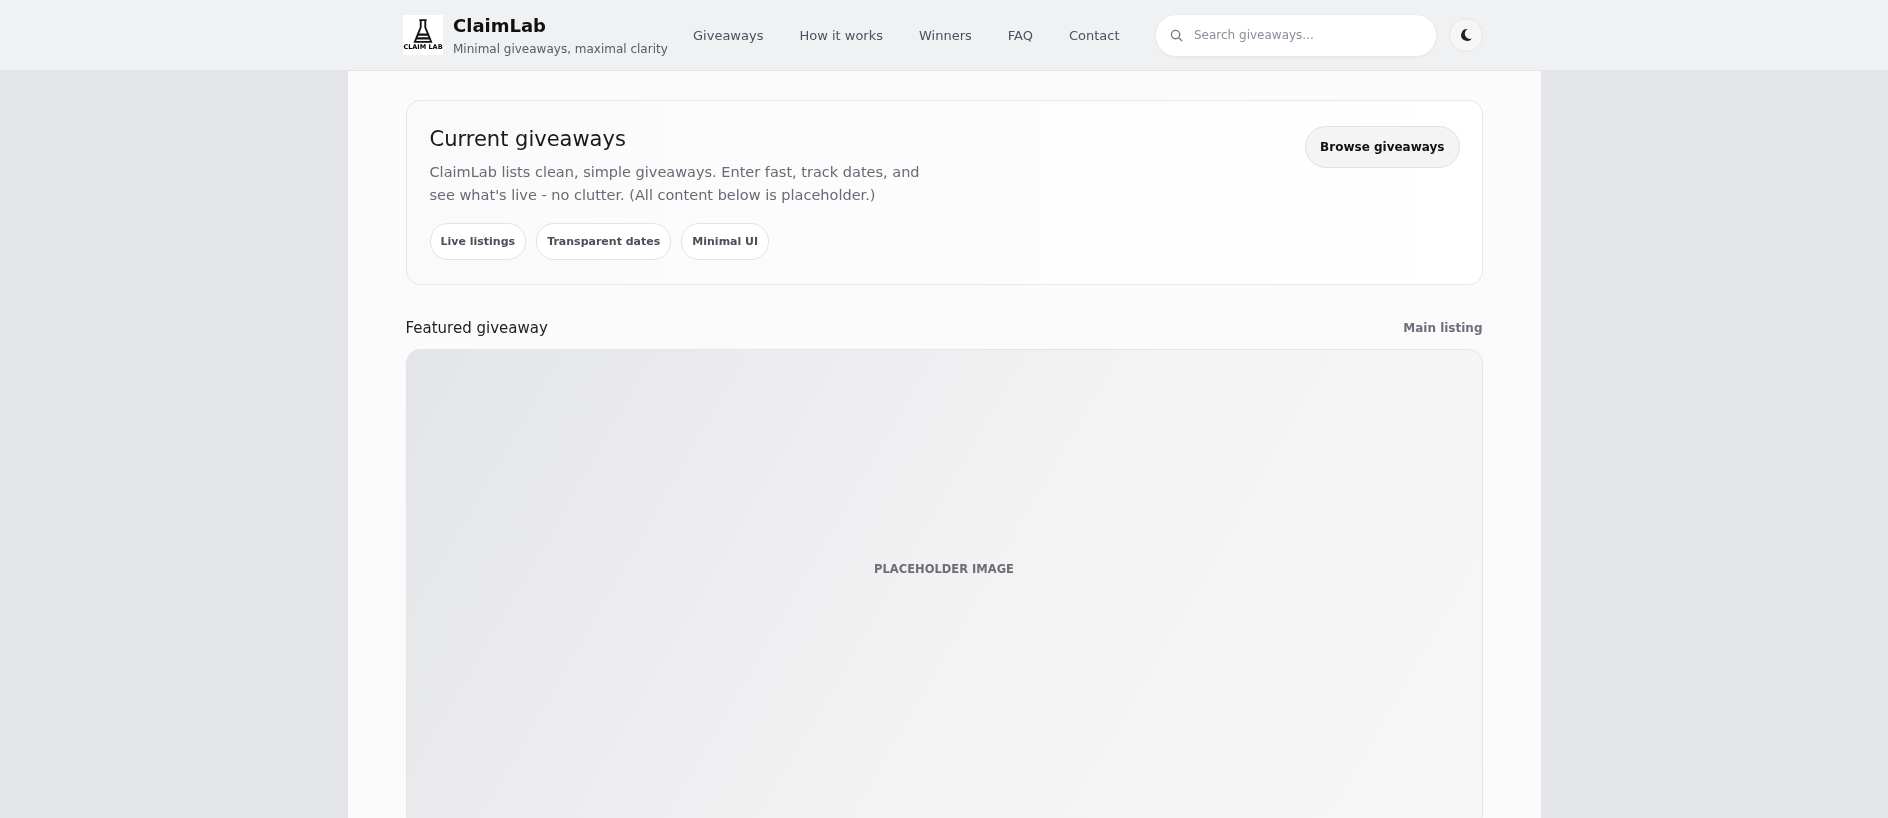 This screenshot has height=818, width=1888. Describe the element at coordinates (423, 32) in the screenshot. I see `flask-icon` at that location.